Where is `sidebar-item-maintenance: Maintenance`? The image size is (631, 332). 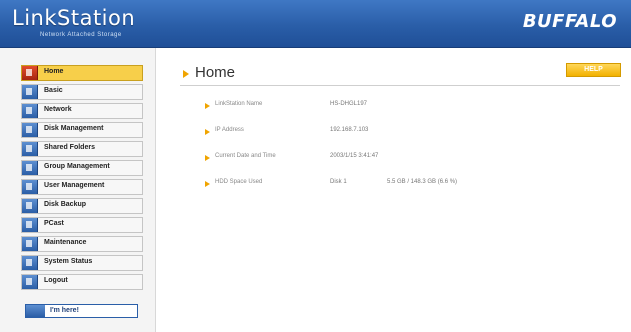
sidebar-item-maintenance: Maintenance is located at coordinates (82, 244).